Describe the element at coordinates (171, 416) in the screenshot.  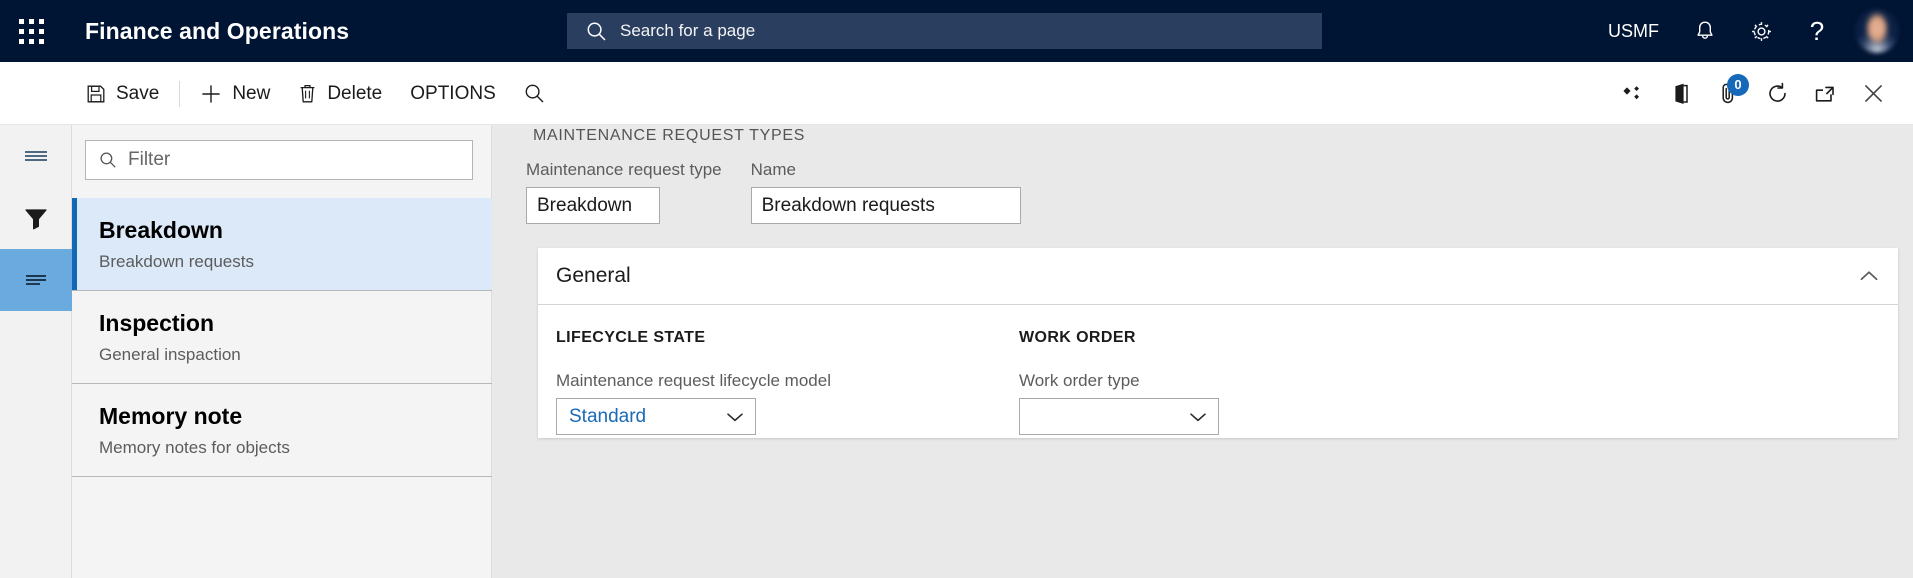
I see `list-item-title: Memory note` at that location.